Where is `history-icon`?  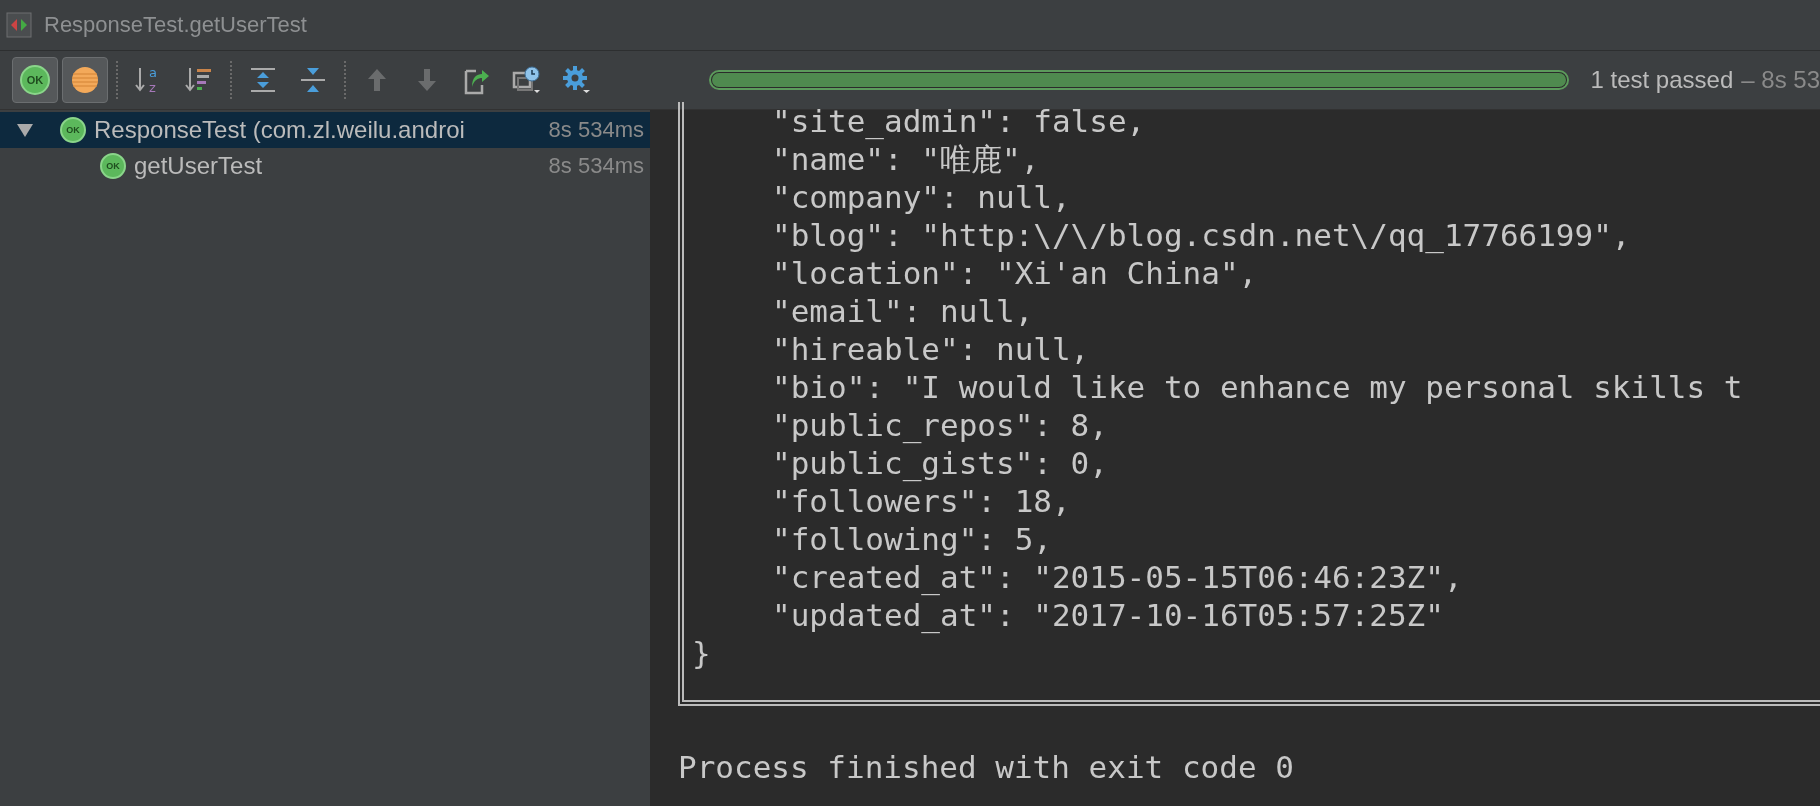
history-icon is located at coordinates (527, 80).